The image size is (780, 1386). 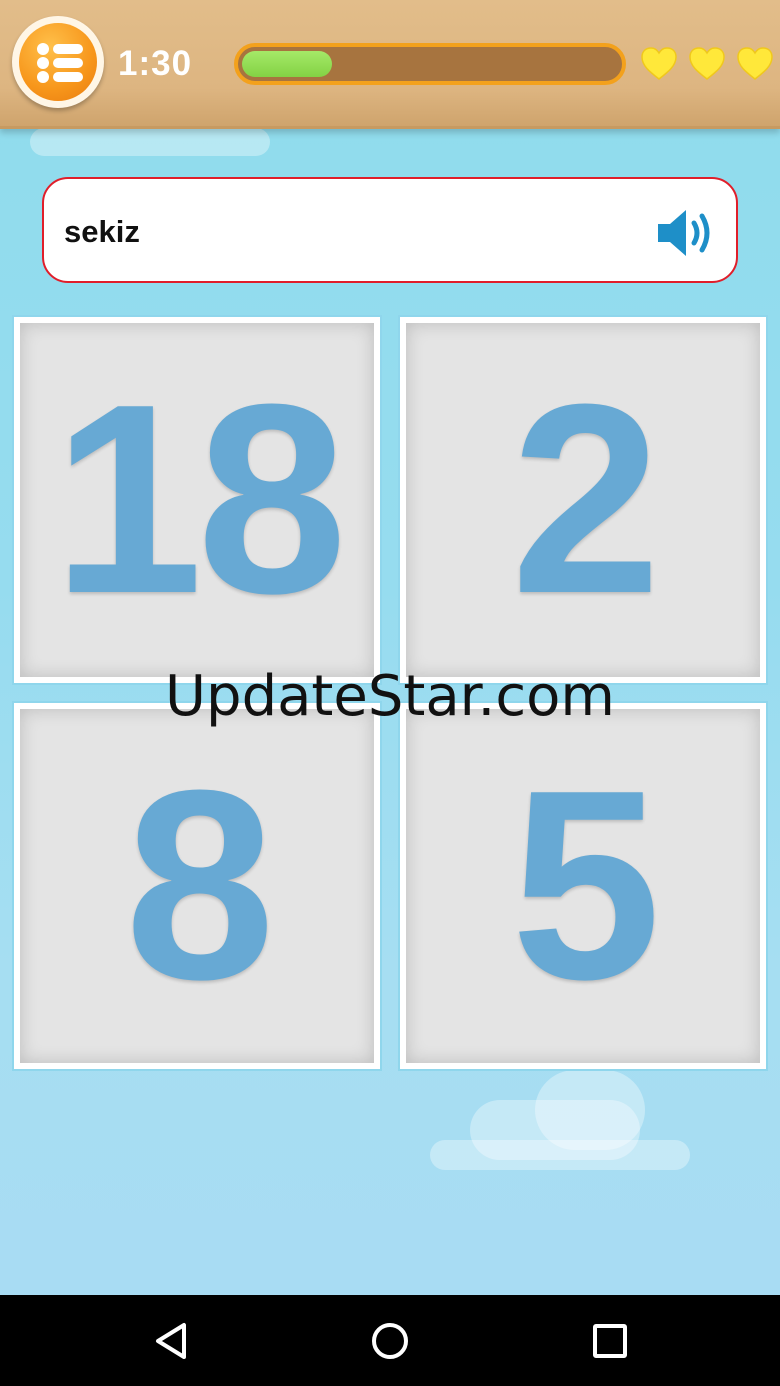 I want to click on lives, so click(x=710, y=66).